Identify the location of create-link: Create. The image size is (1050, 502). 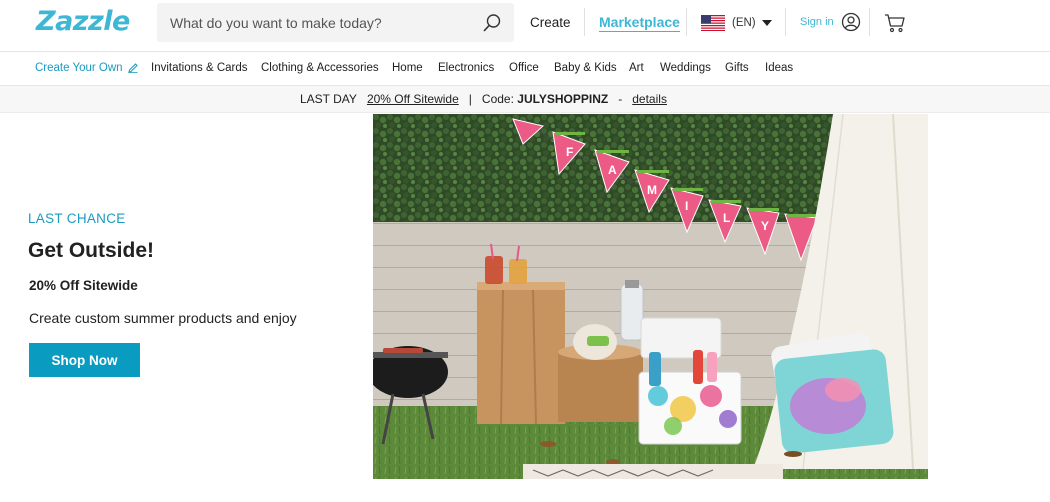
(550, 22).